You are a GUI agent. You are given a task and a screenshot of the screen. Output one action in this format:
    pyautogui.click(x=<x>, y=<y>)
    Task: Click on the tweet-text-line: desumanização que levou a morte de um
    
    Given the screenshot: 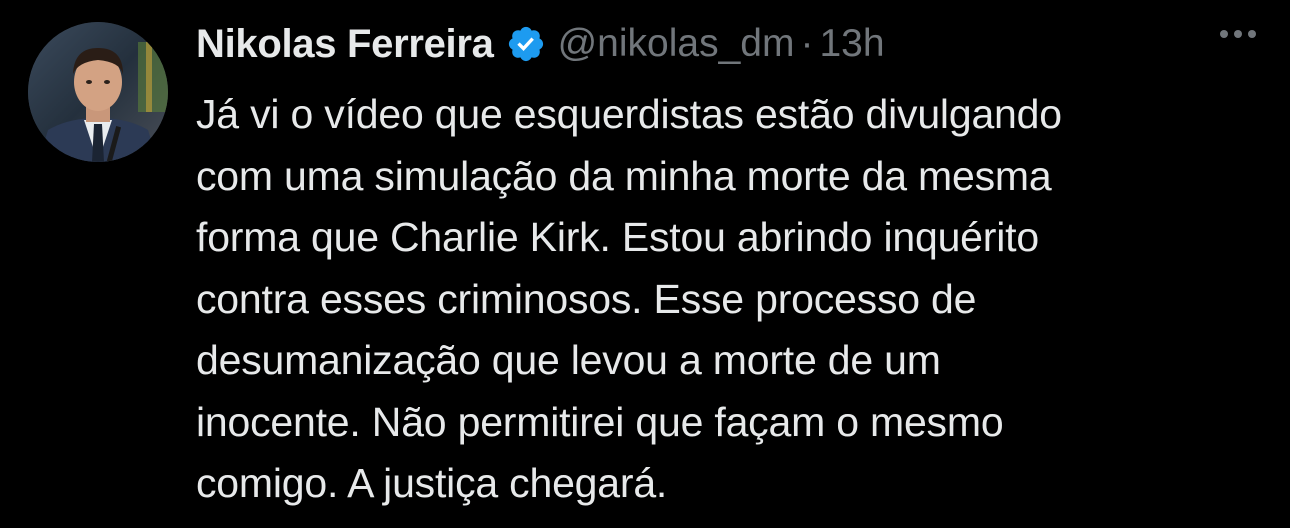 What is the action you would take?
    pyautogui.click(x=568, y=360)
    